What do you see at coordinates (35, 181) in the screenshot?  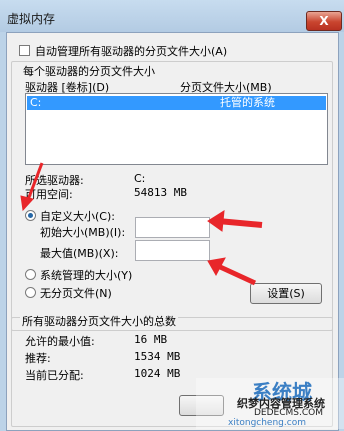 I see `arrow-to-custom-radio` at bounding box center [35, 181].